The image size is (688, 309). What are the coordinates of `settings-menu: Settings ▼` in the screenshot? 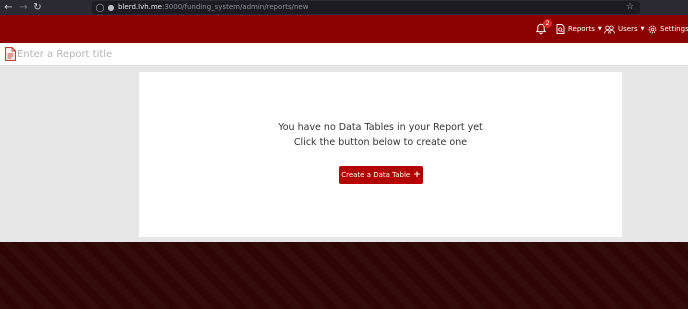 It's located at (668, 29).